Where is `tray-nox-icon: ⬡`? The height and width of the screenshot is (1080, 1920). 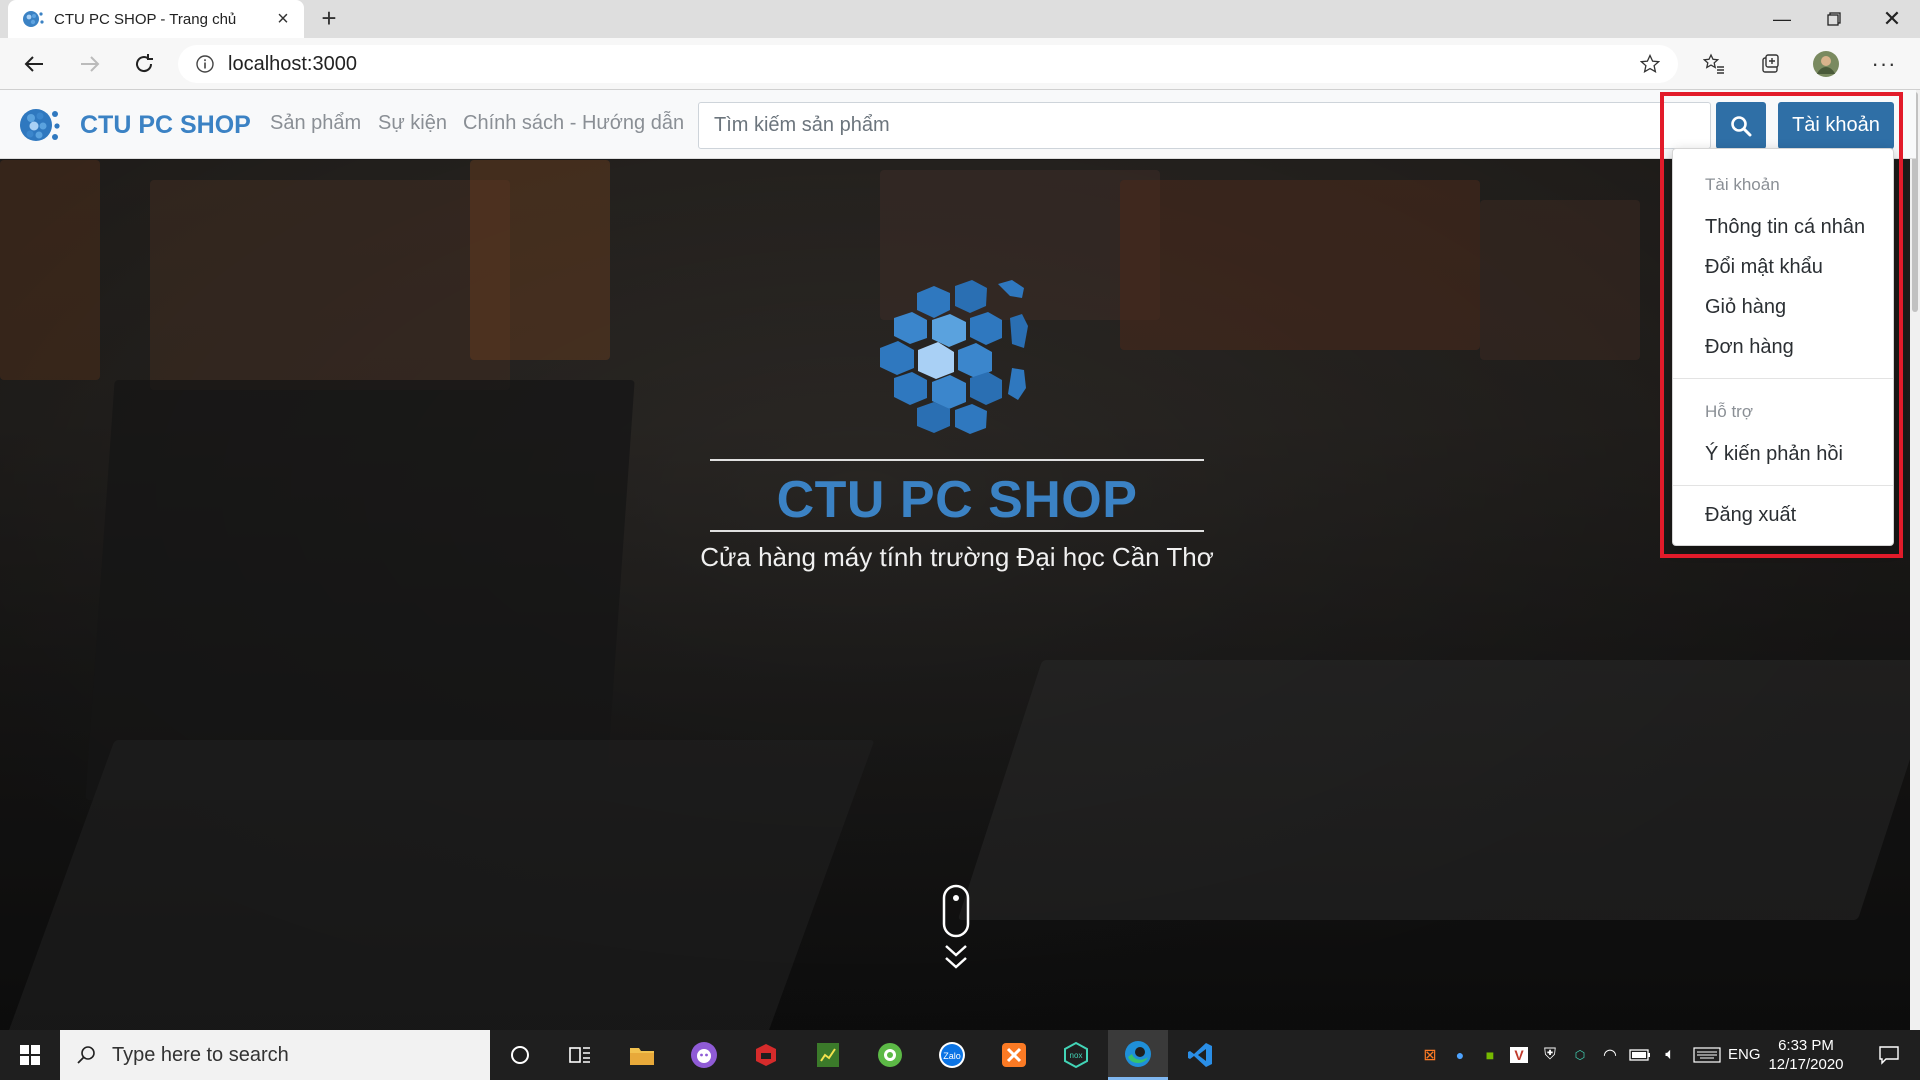
tray-nox-icon: ⬡ is located at coordinates (1580, 1055).